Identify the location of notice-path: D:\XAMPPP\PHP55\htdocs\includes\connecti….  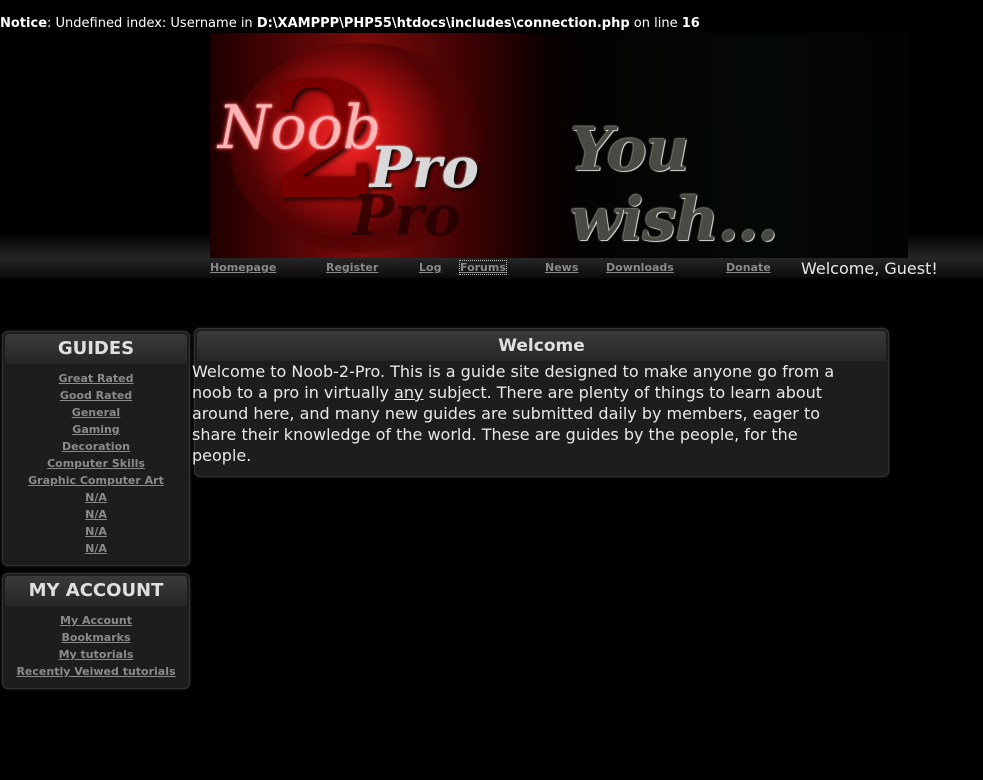
(443, 23).